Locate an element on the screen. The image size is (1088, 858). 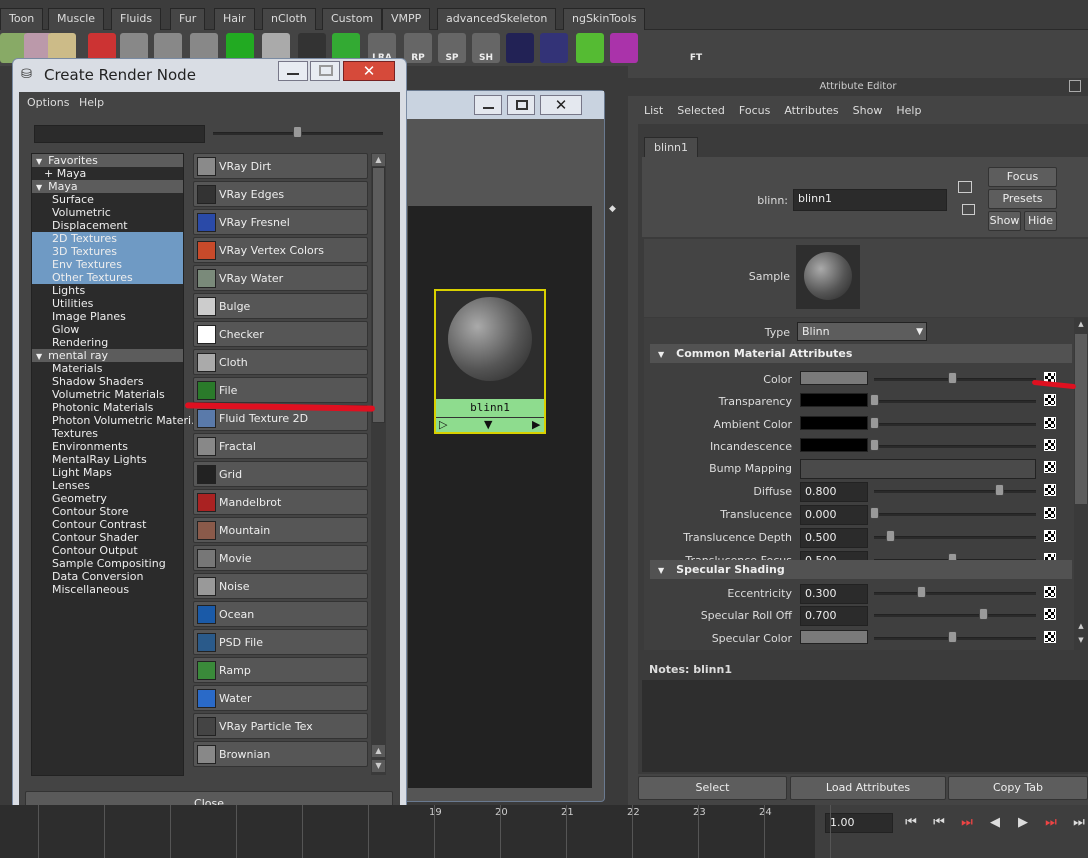
node-button-fractal: Fractal is located at coordinates (280, 446).